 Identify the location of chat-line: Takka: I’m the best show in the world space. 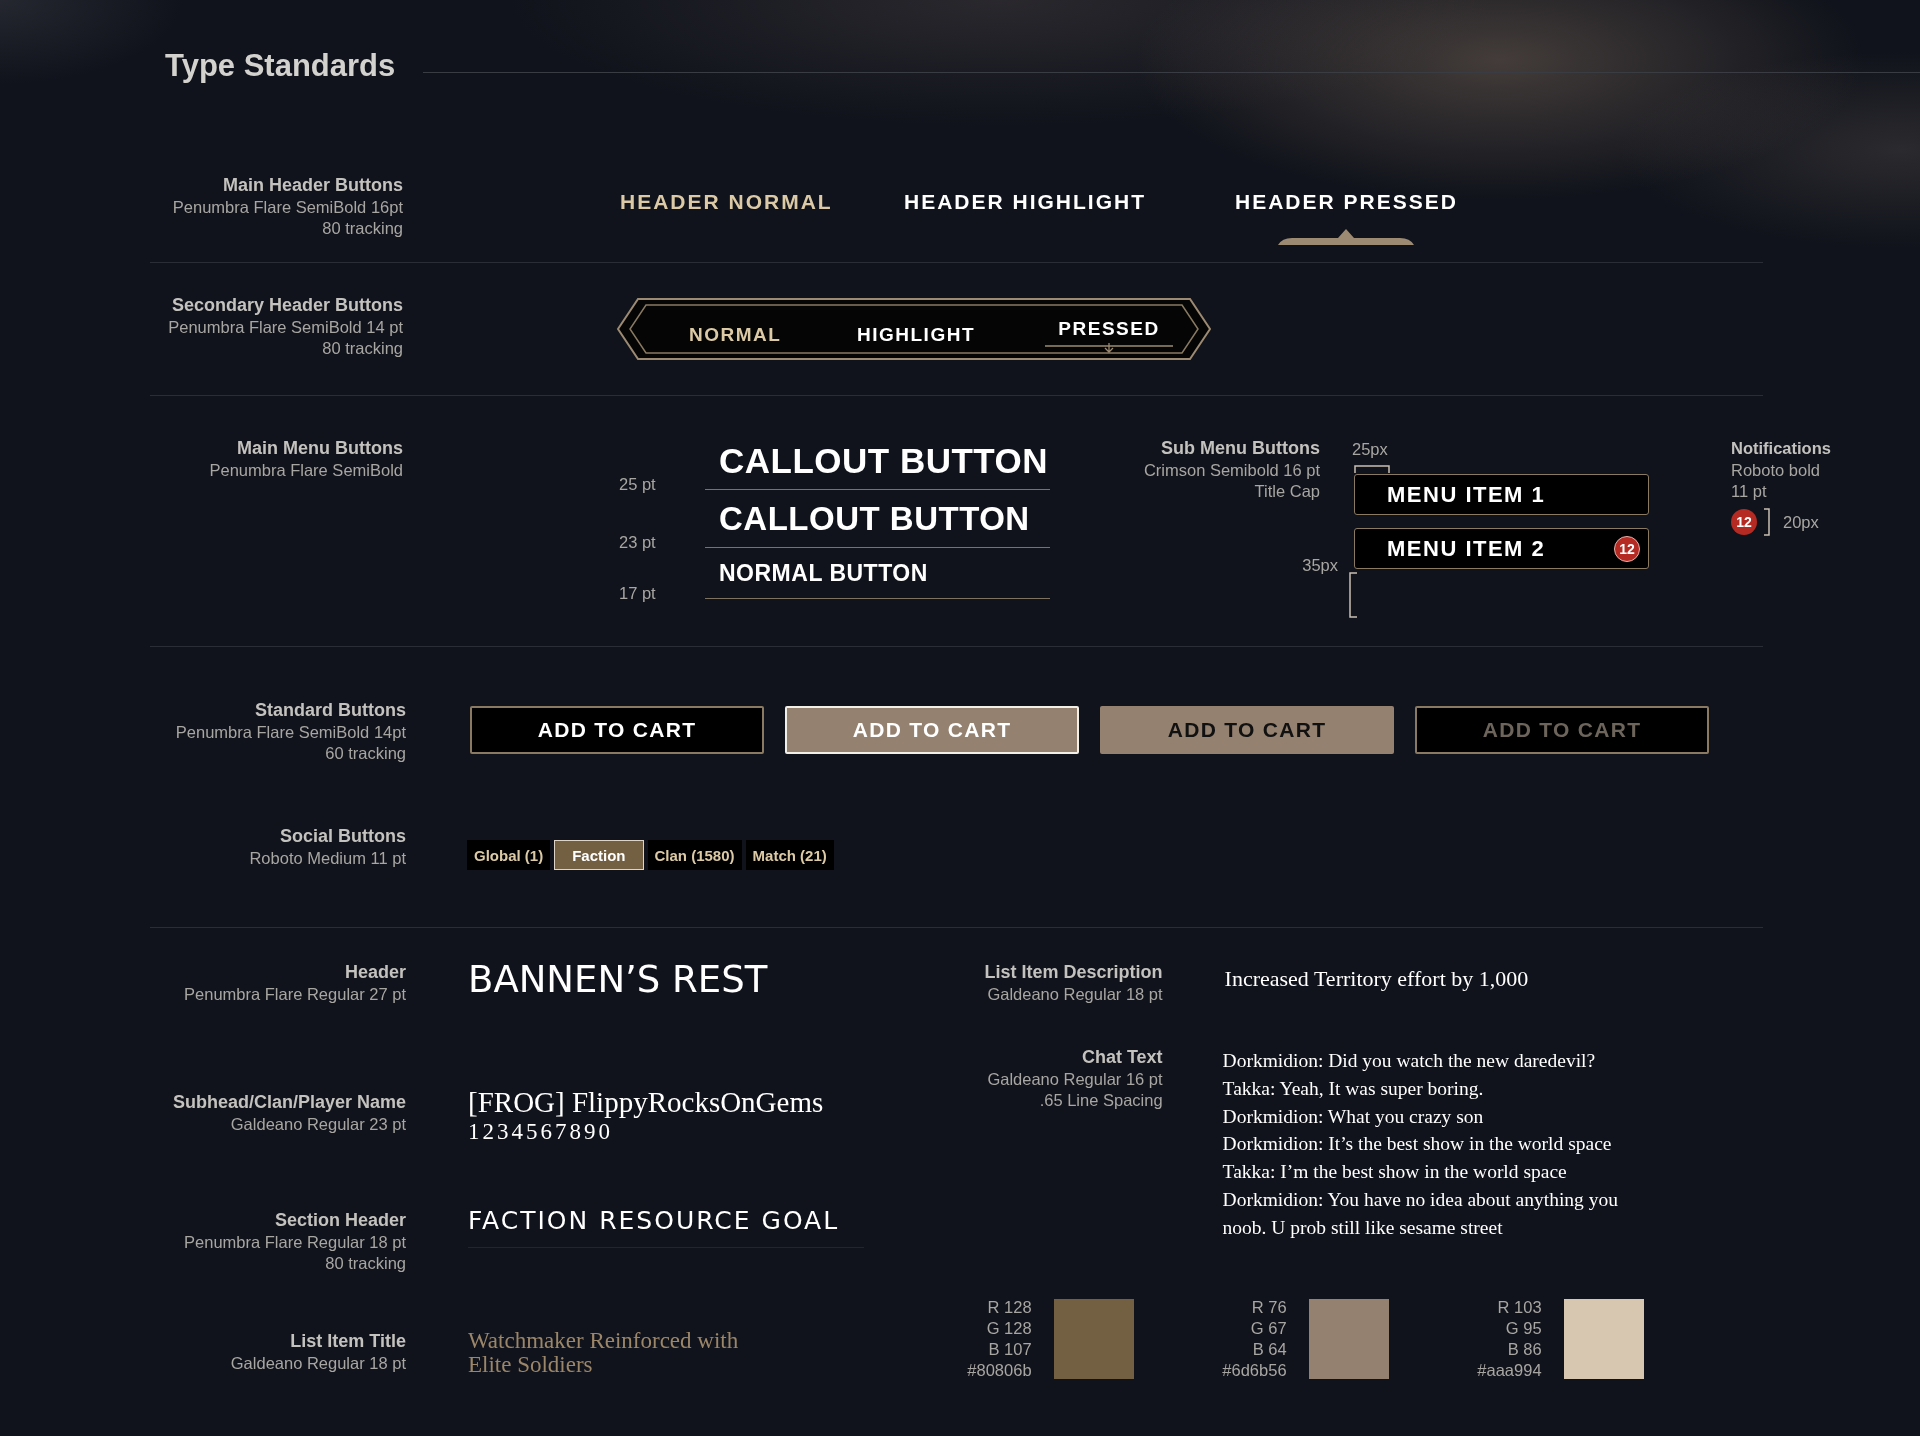
(1395, 1172).